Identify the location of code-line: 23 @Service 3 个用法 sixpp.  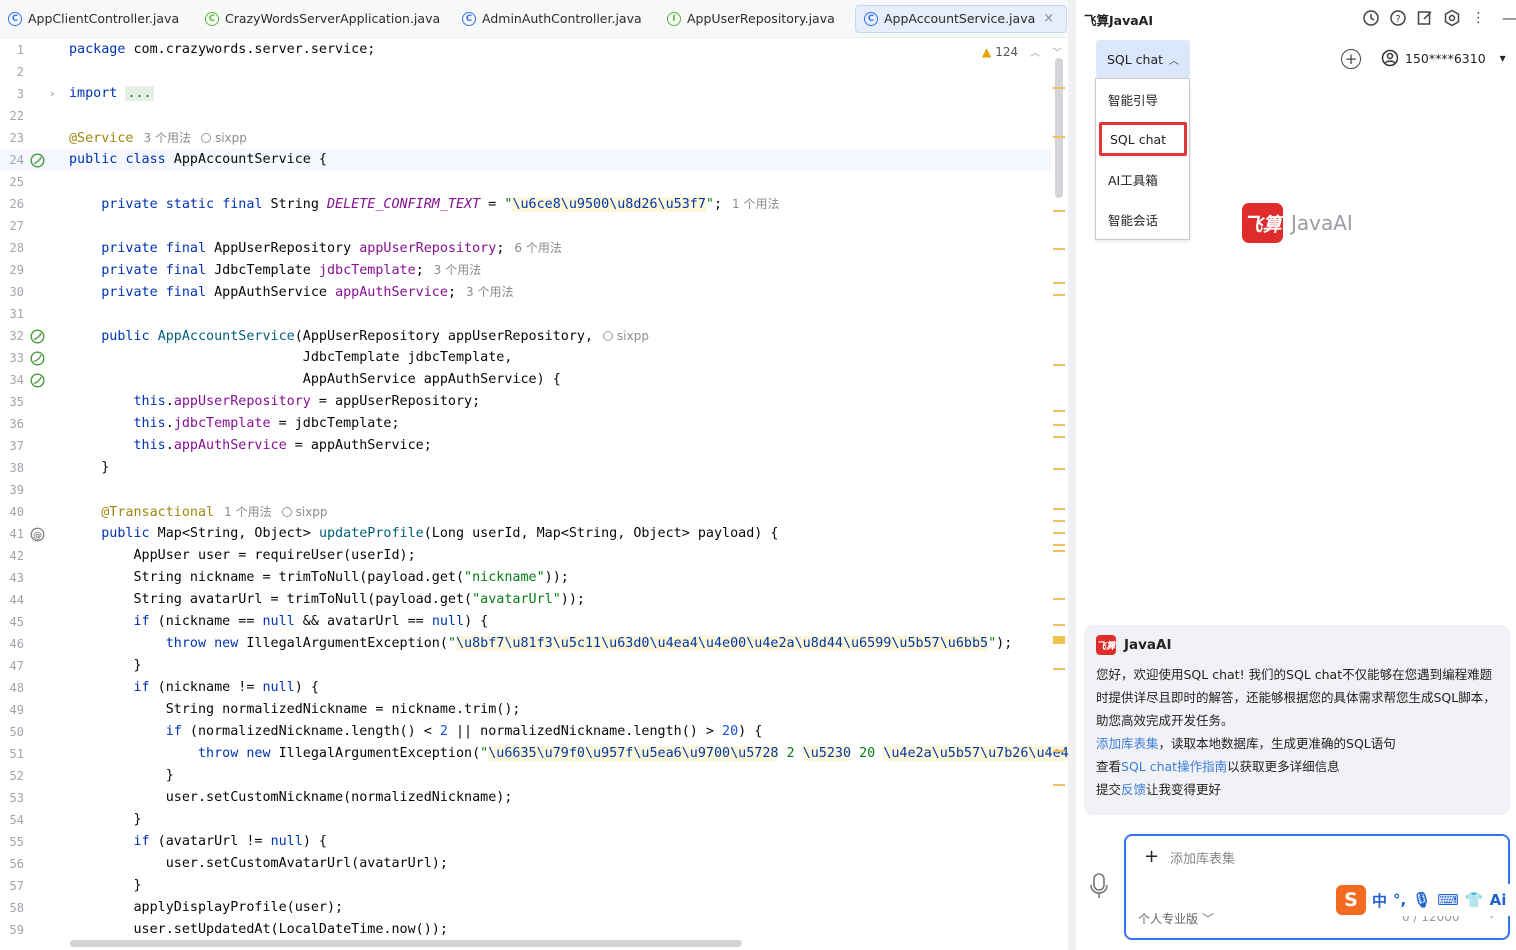
(526, 138).